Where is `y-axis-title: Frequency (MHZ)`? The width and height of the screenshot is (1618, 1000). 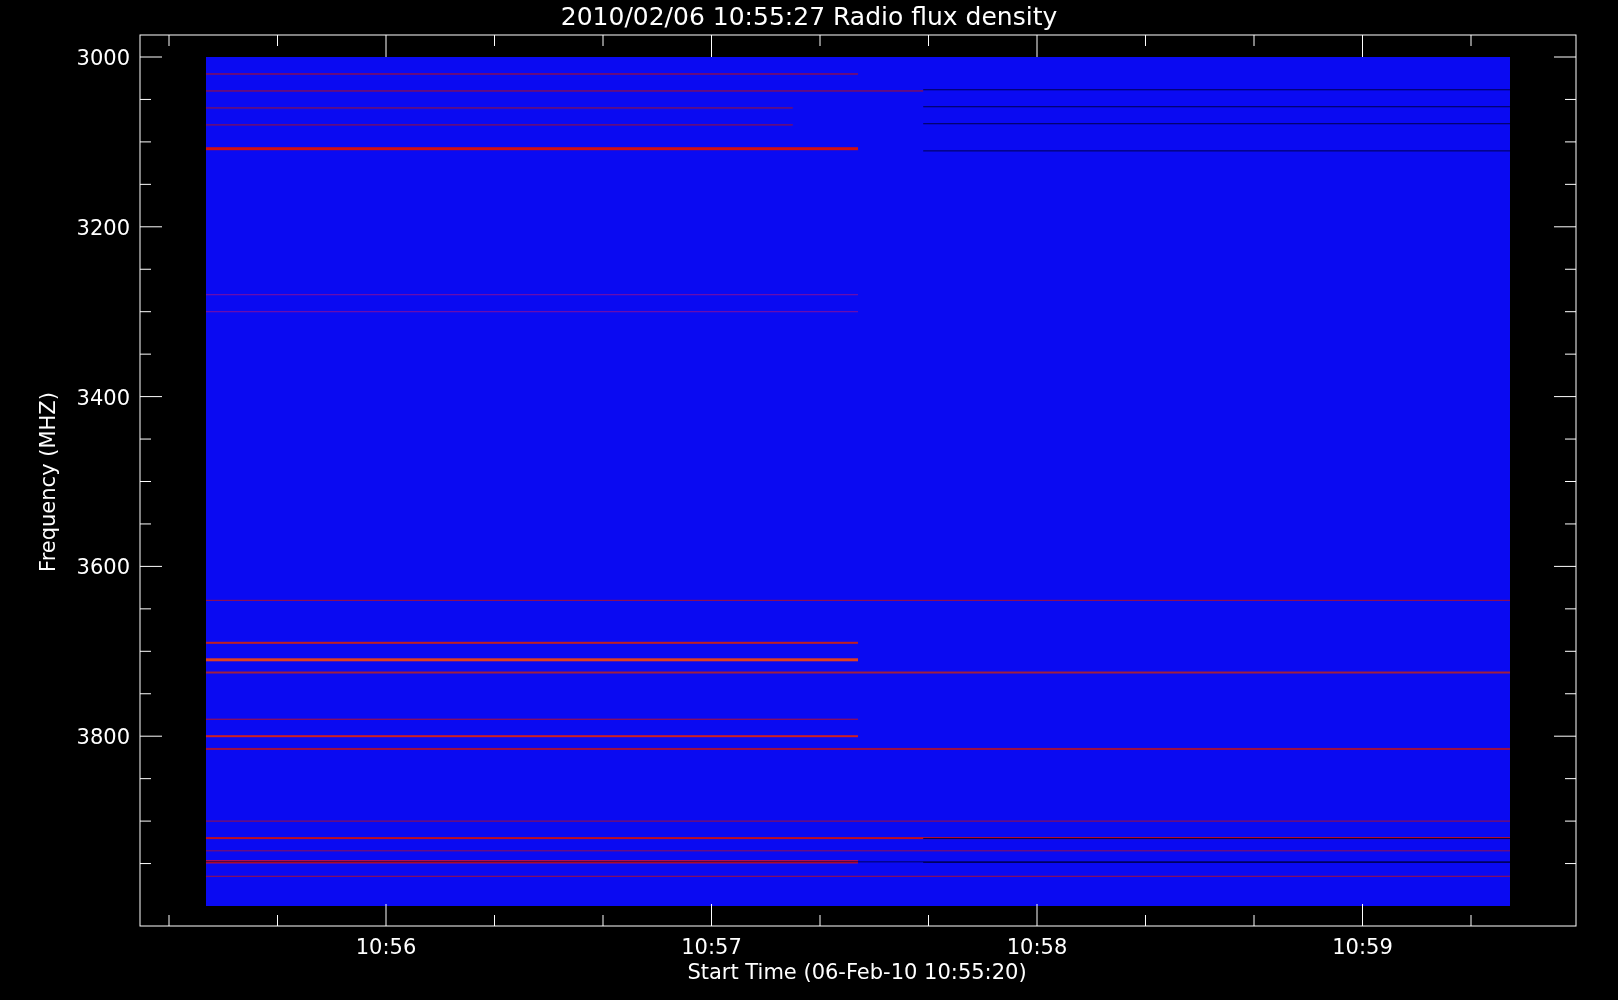 y-axis-title: Frequency (MHZ) is located at coordinates (48, 482).